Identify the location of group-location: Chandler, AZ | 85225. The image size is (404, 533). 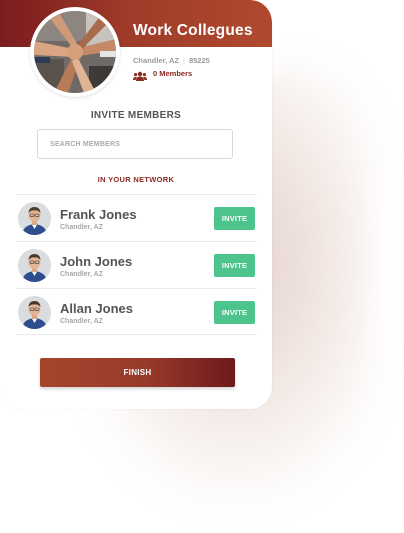
(171, 60).